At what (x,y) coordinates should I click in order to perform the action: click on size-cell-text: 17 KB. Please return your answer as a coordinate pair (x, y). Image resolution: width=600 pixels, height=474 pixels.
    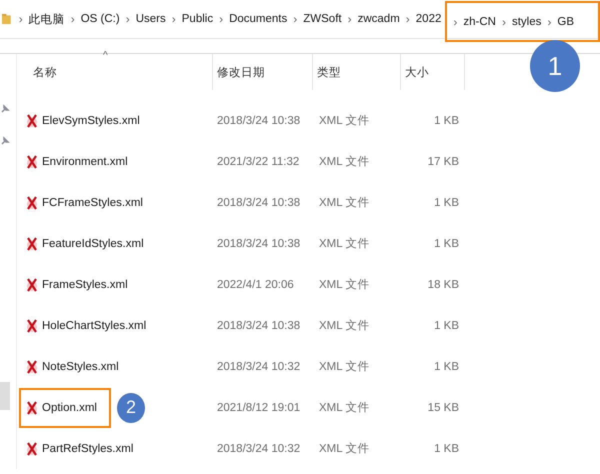
    Looking at the image, I should click on (443, 162).